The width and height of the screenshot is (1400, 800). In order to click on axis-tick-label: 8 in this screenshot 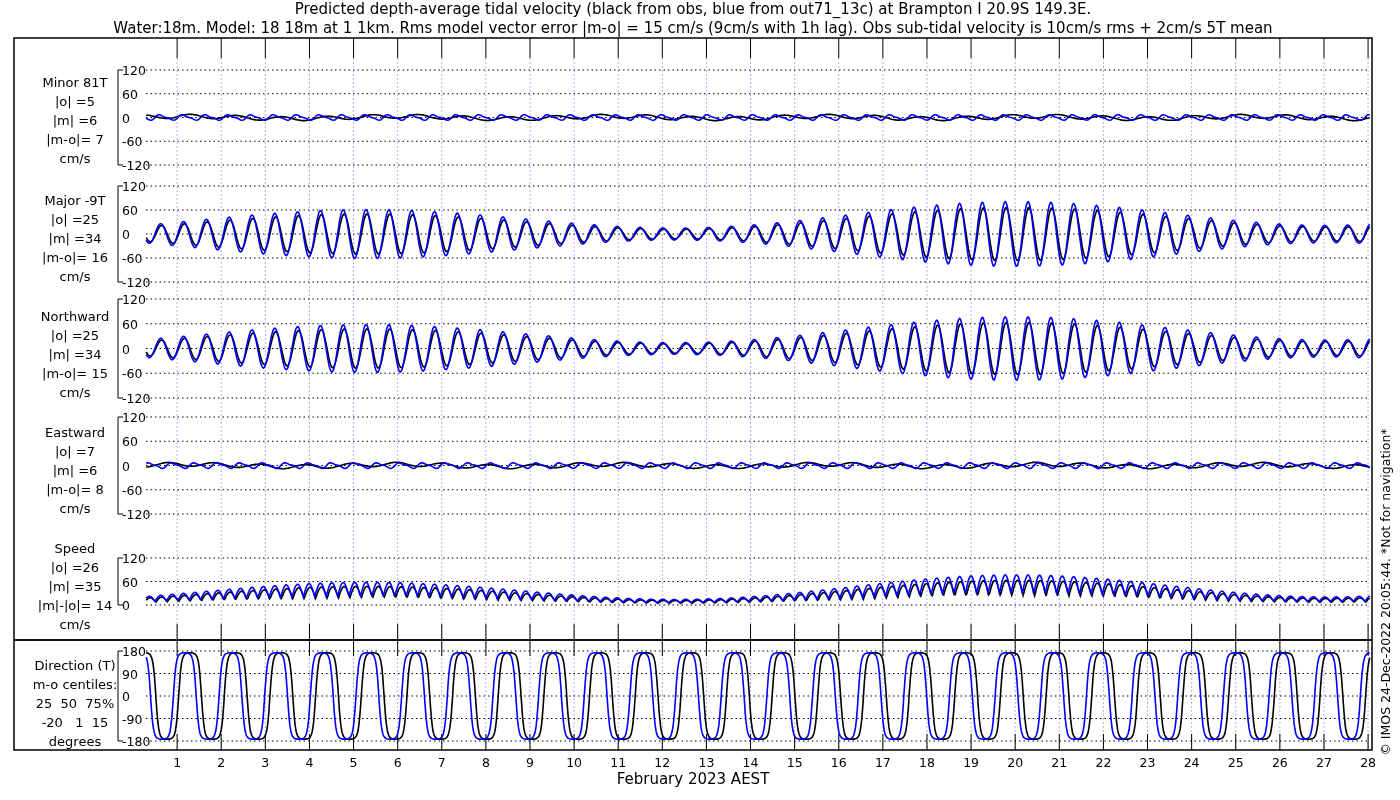, I will do `click(485, 762)`.